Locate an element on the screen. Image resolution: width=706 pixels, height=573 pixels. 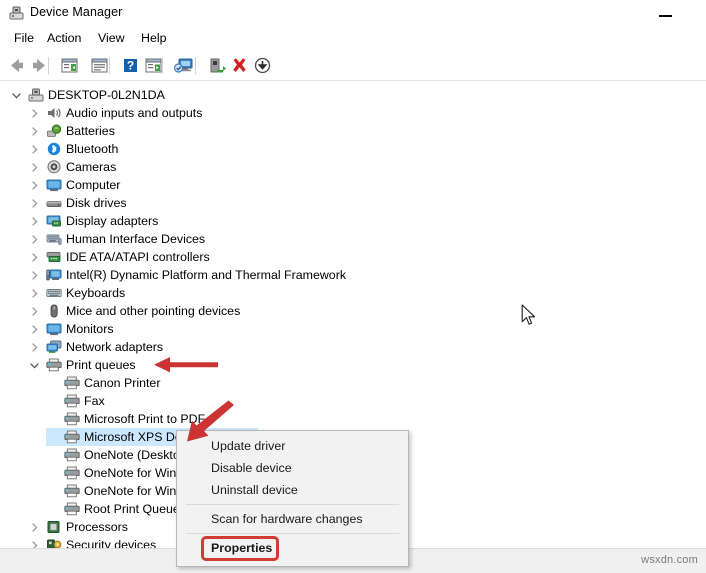
speaker-icon is located at coordinates (54, 113).